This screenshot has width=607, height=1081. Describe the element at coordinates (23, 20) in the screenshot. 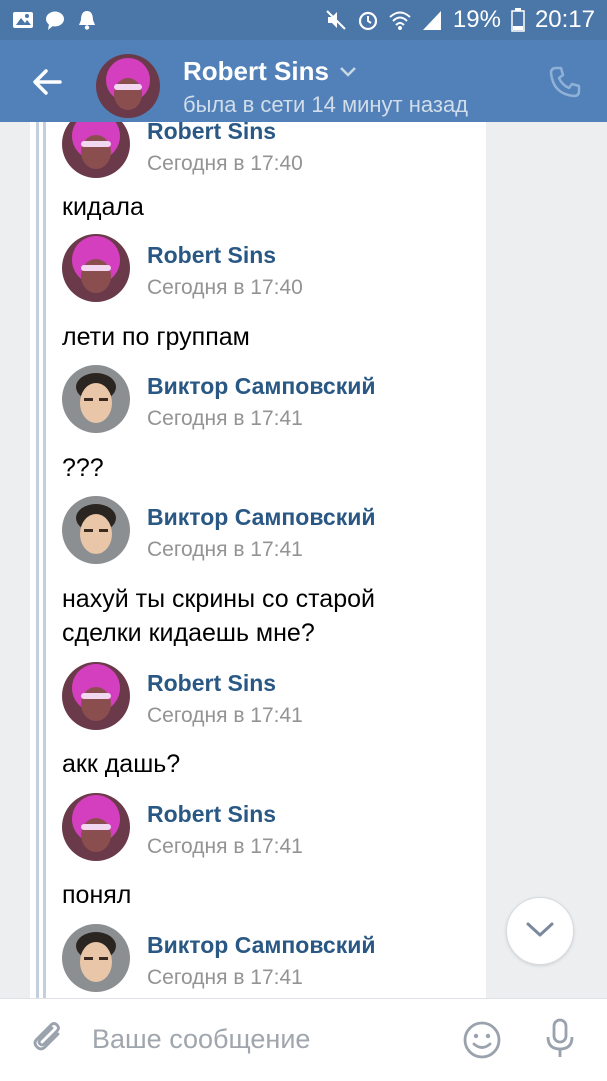

I see `image-icon` at that location.